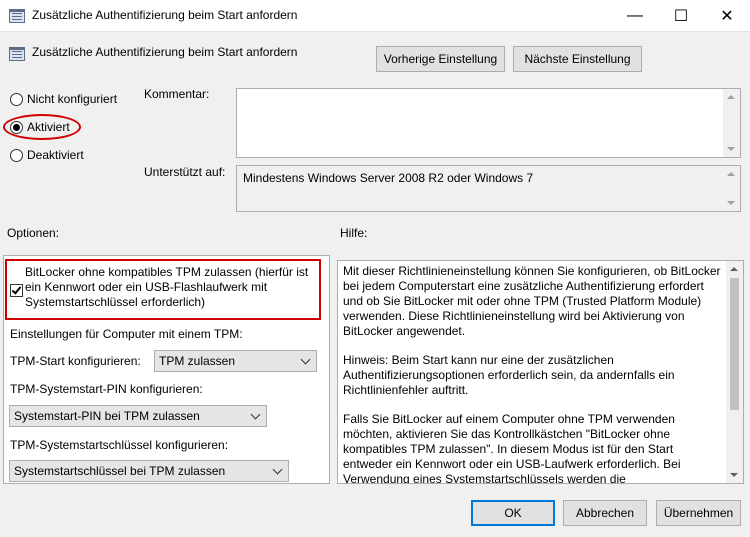 The width and height of the screenshot is (750, 537). Describe the element at coordinates (16, 99) in the screenshot. I see `radio-not-configured-circle` at that location.